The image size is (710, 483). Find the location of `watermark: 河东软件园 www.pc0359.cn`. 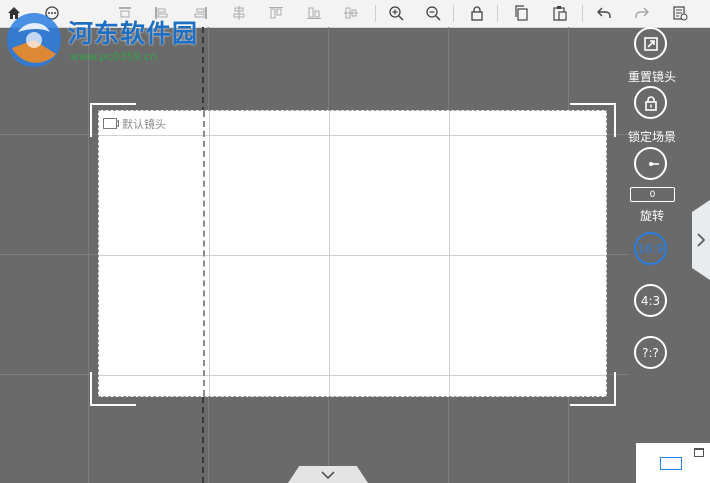

watermark: 河东软件园 www.pc0359.cn is located at coordinates (109, 37).